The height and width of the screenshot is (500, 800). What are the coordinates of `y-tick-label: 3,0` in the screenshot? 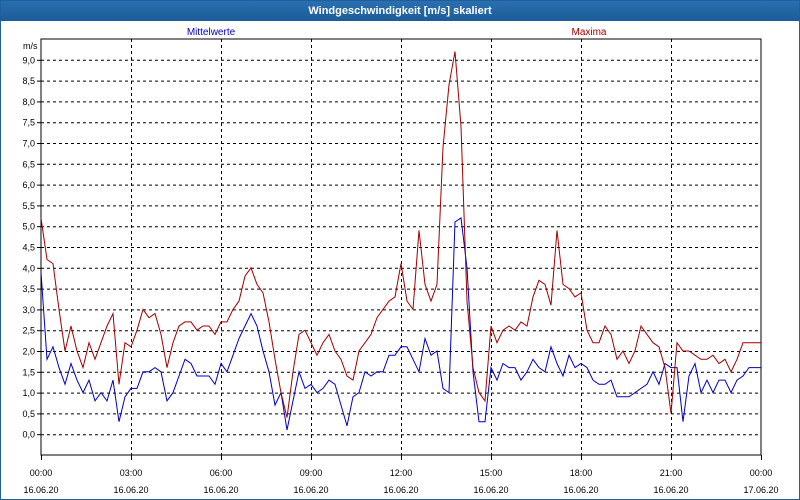 It's located at (28, 310).